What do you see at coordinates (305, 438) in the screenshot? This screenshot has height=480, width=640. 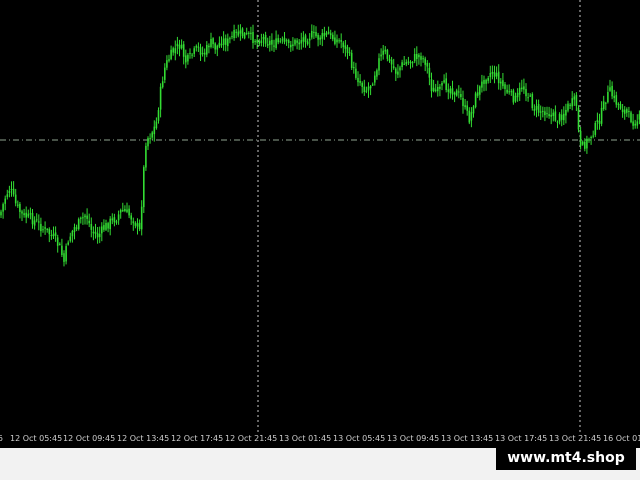 I see `time-tick-label: 13 Oct 01:45` at bounding box center [305, 438].